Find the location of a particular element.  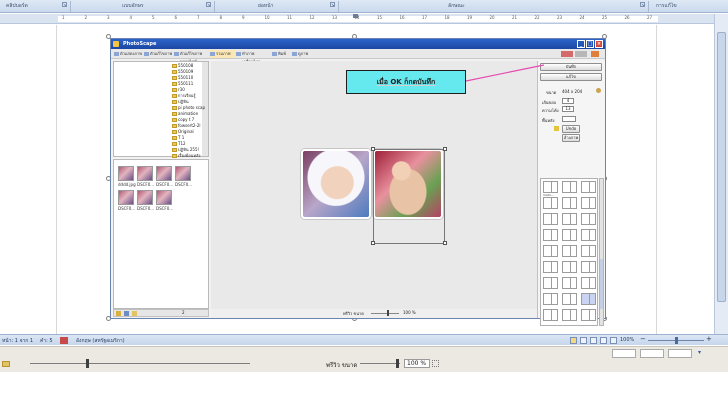

vertical-scrollbar is located at coordinates (721, 174).